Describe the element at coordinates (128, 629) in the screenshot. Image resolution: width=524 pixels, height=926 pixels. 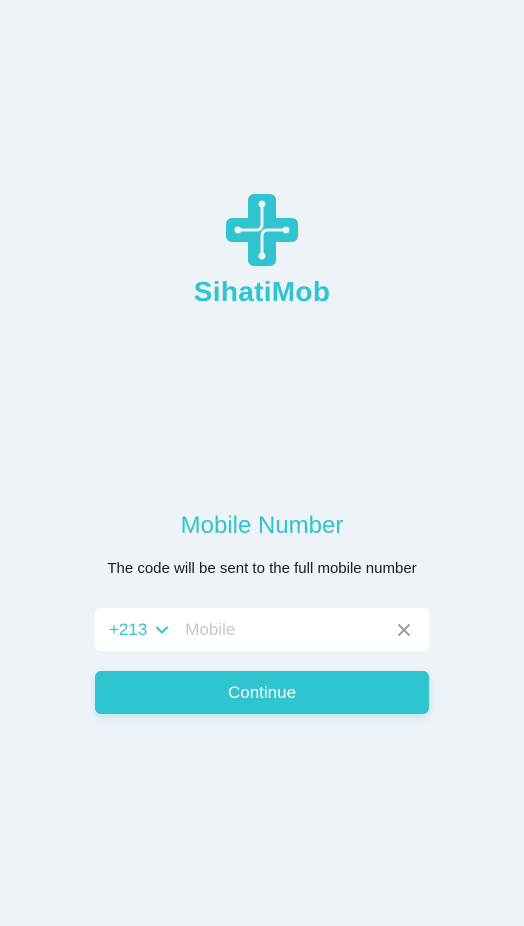
I see `country-code-label: +213` at that location.